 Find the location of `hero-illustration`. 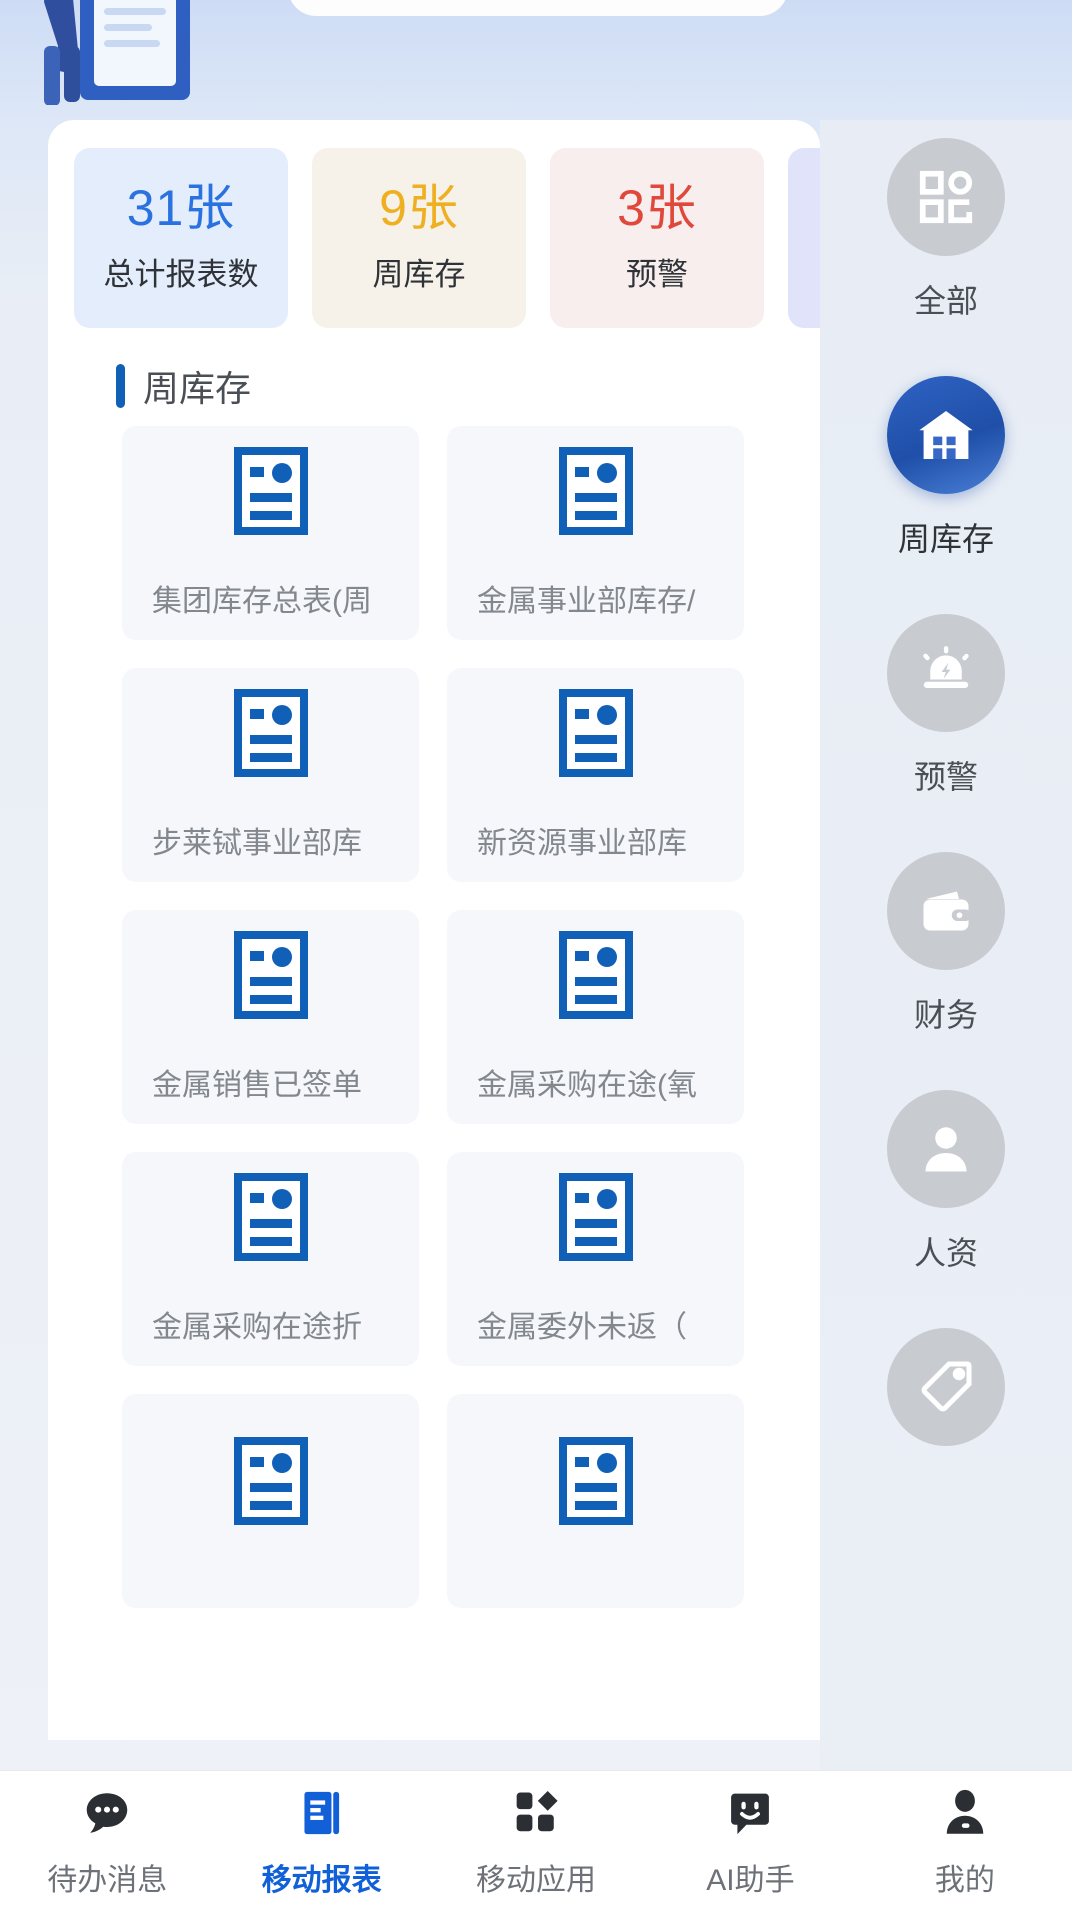

hero-illustration is located at coordinates (536, 52).